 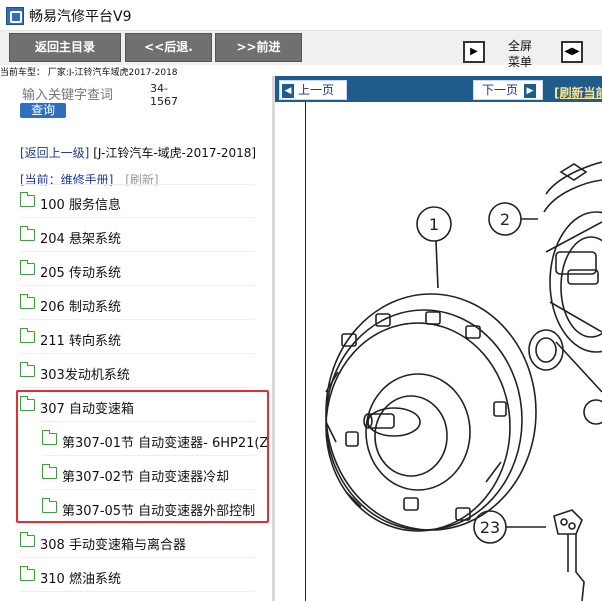 I want to click on callout-1-label: 1, so click(x=434, y=224).